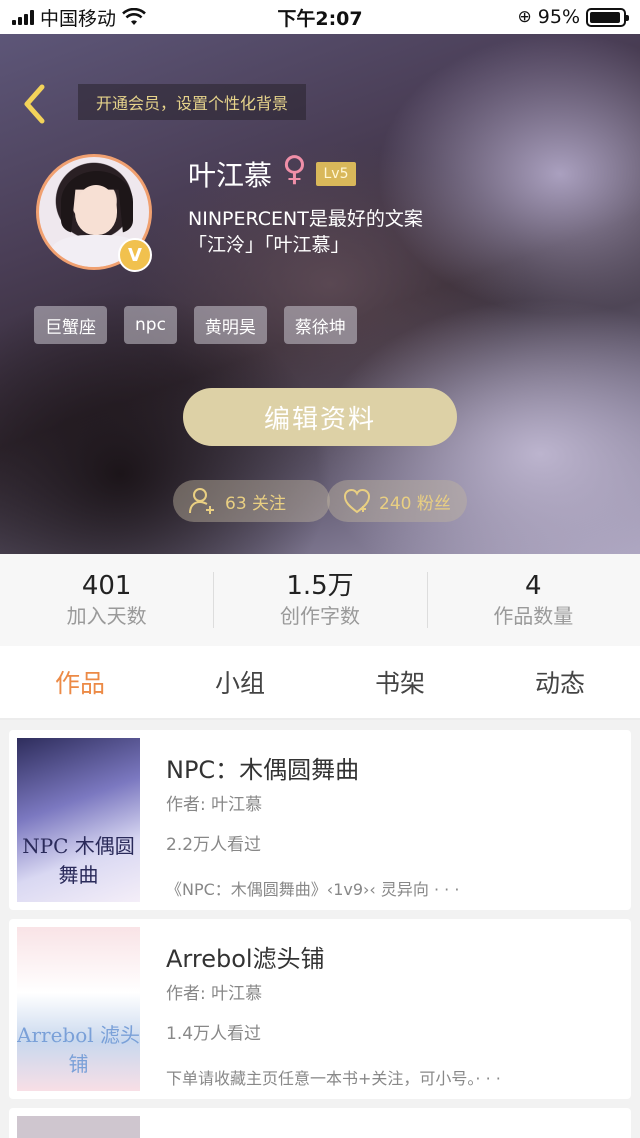 The width and height of the screenshot is (640, 1138). Describe the element at coordinates (533, 586) in the screenshot. I see `stat-value: 4` at that location.